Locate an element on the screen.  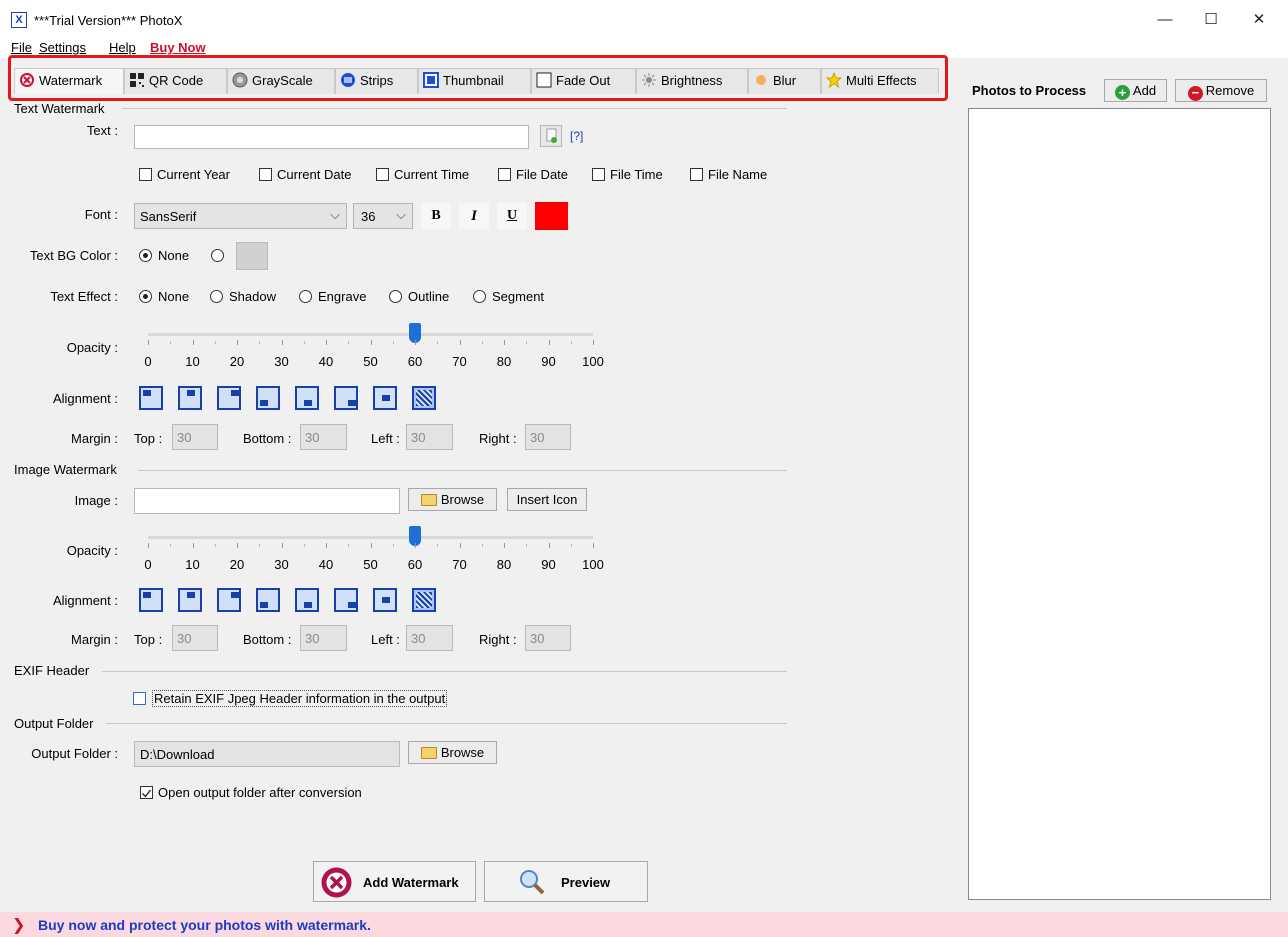
add-watermark-button: Add Watermark is located at coordinates (394, 881).